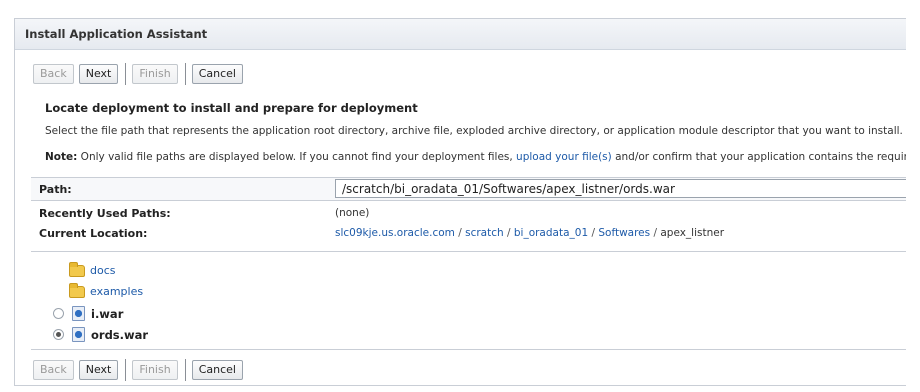 This screenshot has height=392, width=920. Describe the element at coordinates (120, 334) in the screenshot. I see `file-name: ords.war` at that location.